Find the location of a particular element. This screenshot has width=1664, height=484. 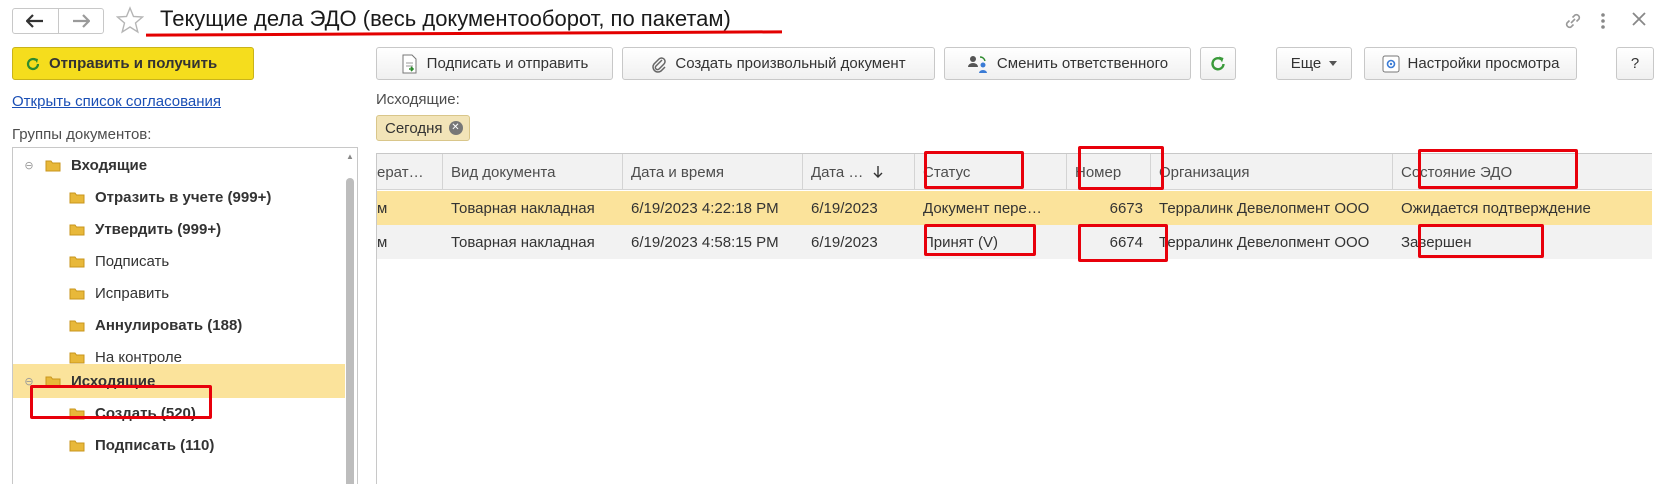

tree-item-reflect: Отразить в учете (999+) is located at coordinates (179, 197).